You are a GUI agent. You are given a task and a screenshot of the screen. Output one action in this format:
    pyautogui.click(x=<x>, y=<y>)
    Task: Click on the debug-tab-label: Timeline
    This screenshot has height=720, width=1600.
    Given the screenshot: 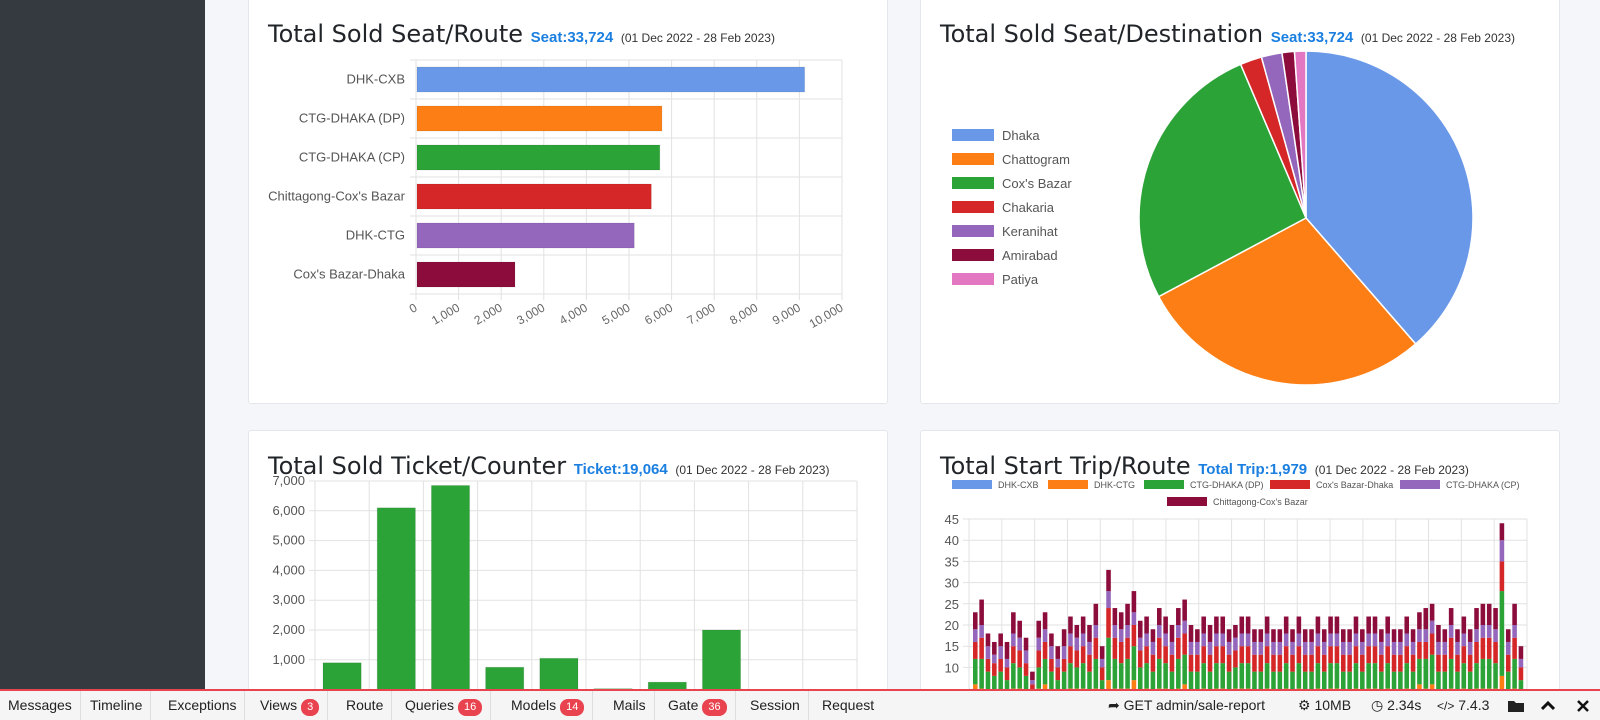 What is the action you would take?
    pyautogui.click(x=116, y=705)
    